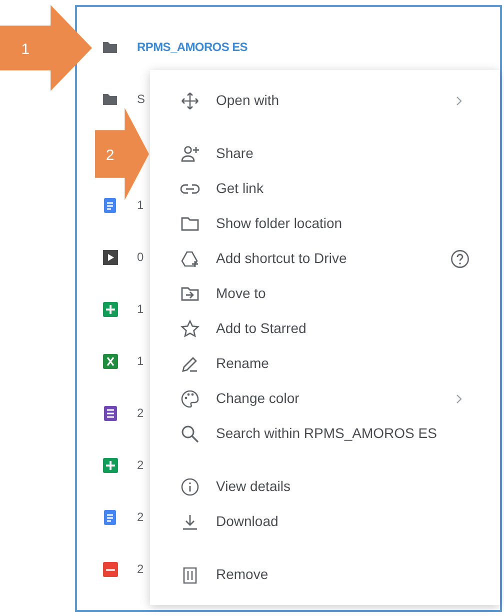 The image size is (504, 616). What do you see at coordinates (325, 153) in the screenshot?
I see `menu-item: Share` at bounding box center [325, 153].